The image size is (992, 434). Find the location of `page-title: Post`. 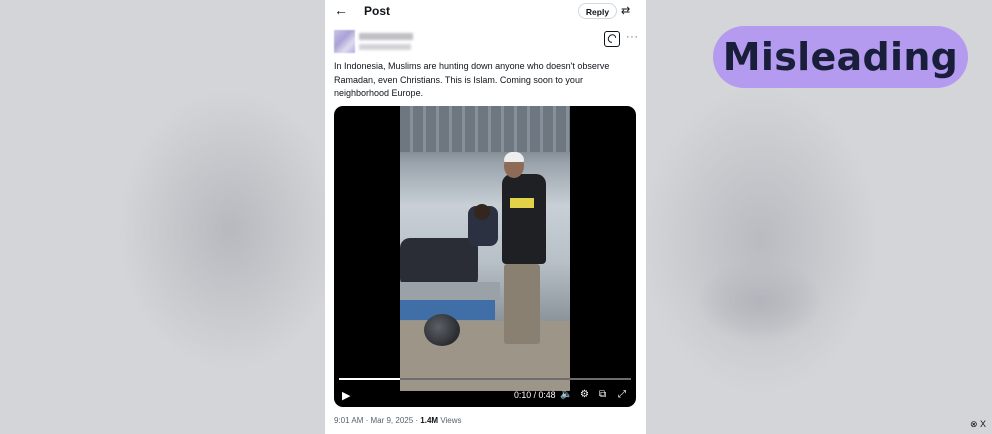

page-title: Post is located at coordinates (377, 11).